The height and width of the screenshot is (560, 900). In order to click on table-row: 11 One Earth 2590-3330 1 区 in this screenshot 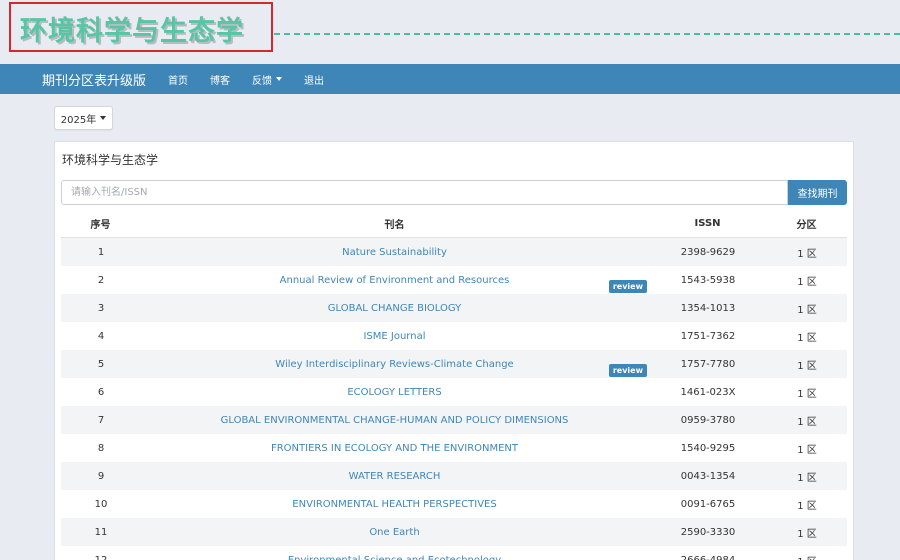, I will do `click(454, 532)`.